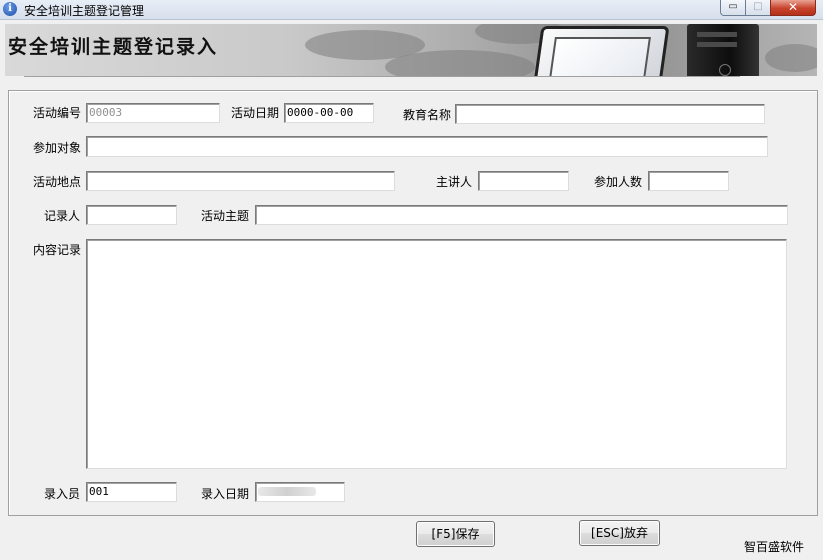 The width and height of the screenshot is (823, 560). What do you see at coordinates (793, 8) in the screenshot?
I see `close-button: ✕` at bounding box center [793, 8].